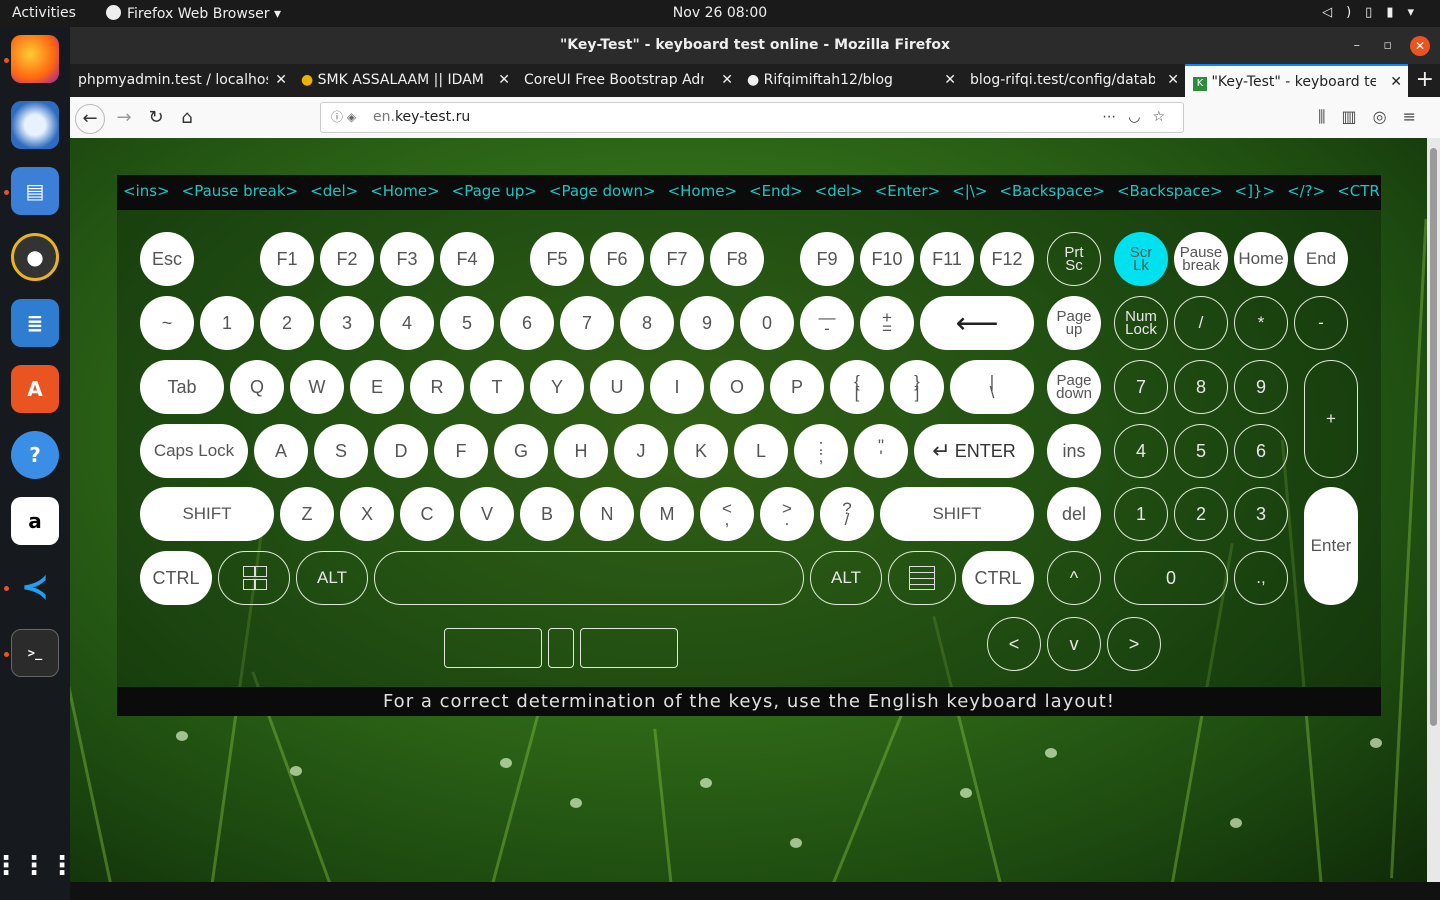 This screenshot has width=1440, height=900. Describe the element at coordinates (35, 521) in the screenshot. I see `amazon-icon: a` at that location.